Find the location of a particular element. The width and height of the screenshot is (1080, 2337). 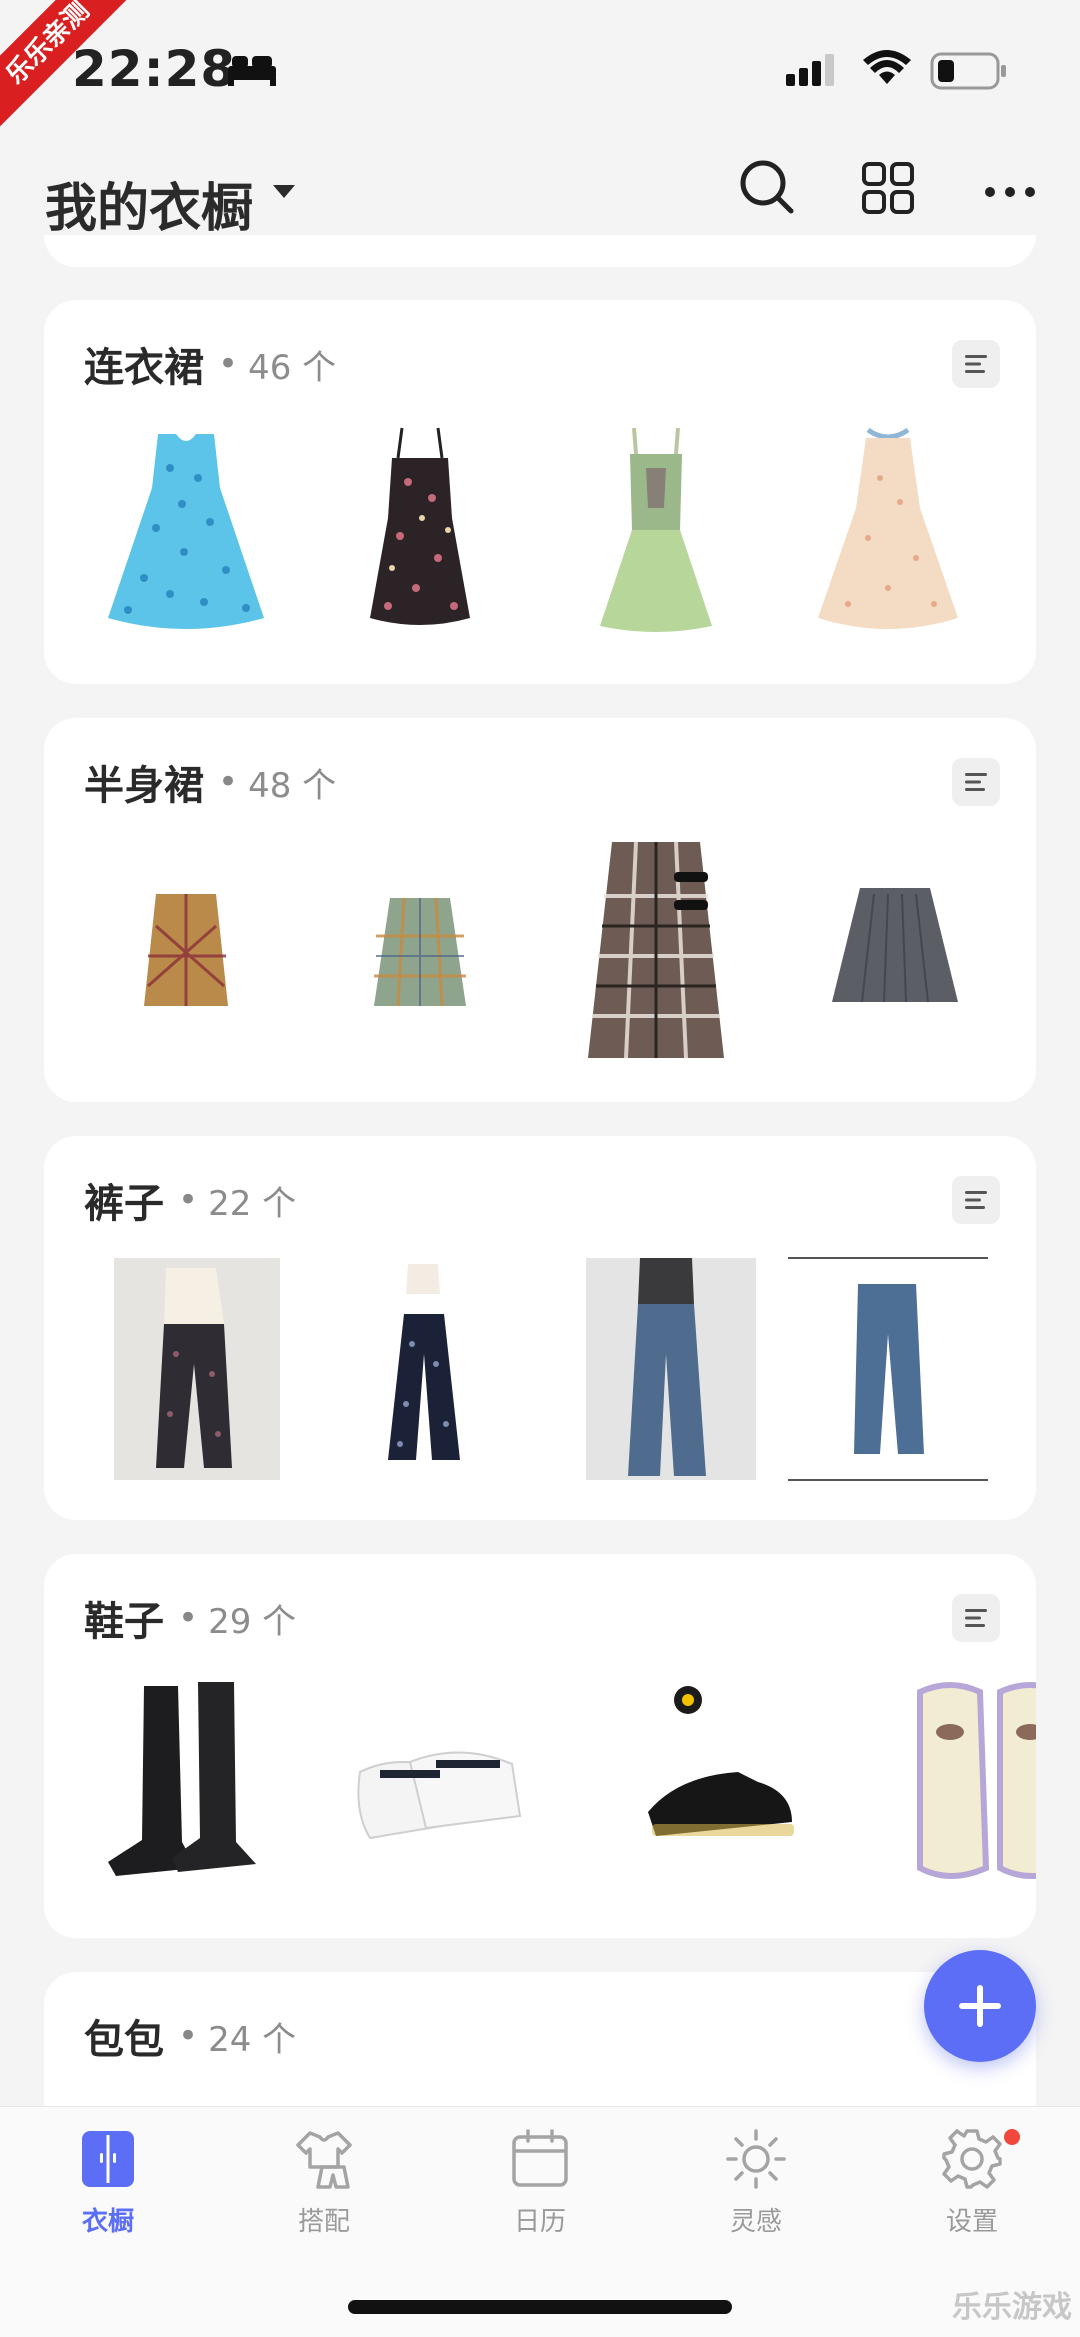

search-icon is located at coordinates (767, 187).